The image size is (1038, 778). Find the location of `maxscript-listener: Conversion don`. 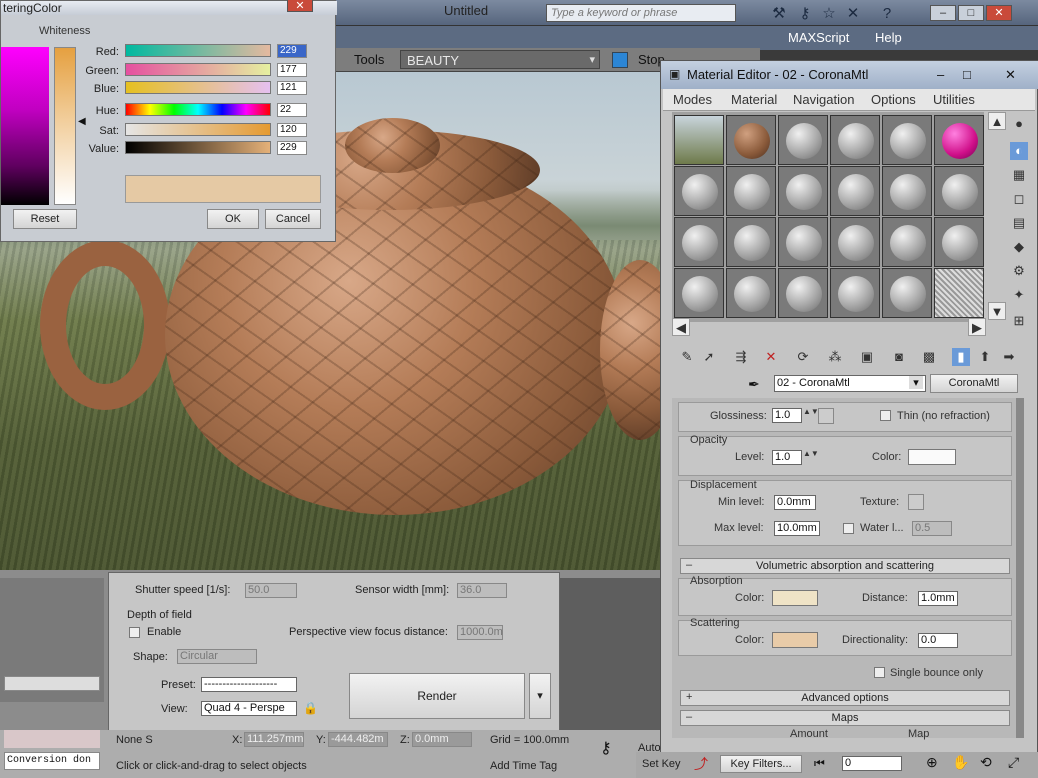

maxscript-listener: Conversion don is located at coordinates (52, 761).